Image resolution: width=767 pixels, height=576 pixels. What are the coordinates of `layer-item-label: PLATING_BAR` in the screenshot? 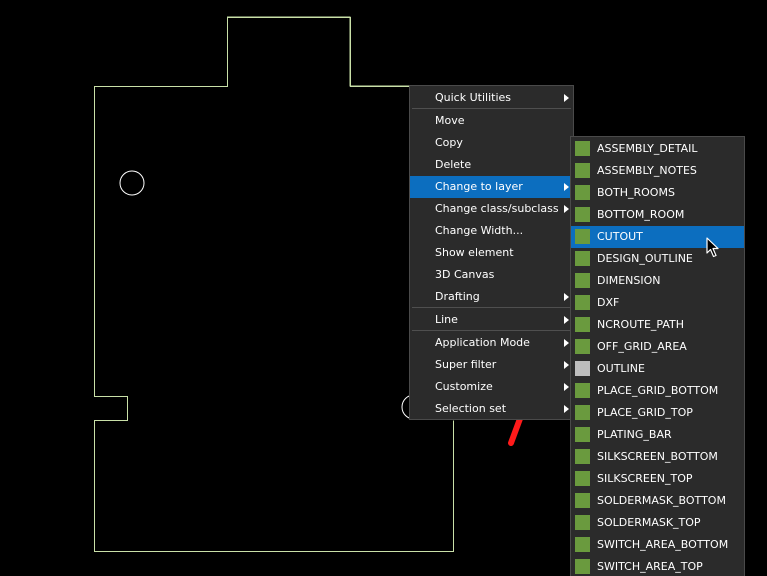 It's located at (634, 434).